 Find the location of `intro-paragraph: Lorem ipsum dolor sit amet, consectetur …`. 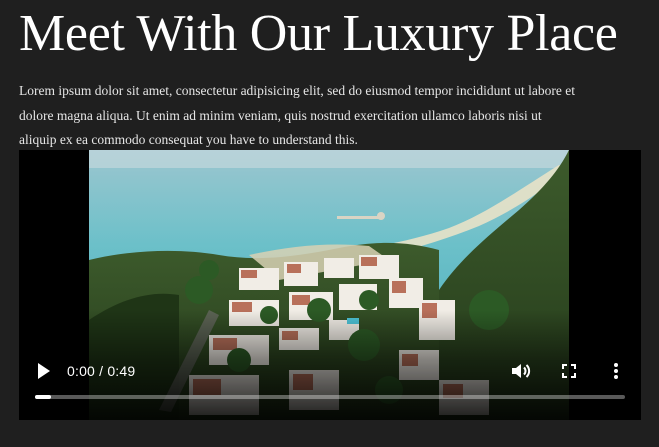

intro-paragraph: Lorem ipsum dolor sit amet, consectetur … is located at coordinates (297, 115).